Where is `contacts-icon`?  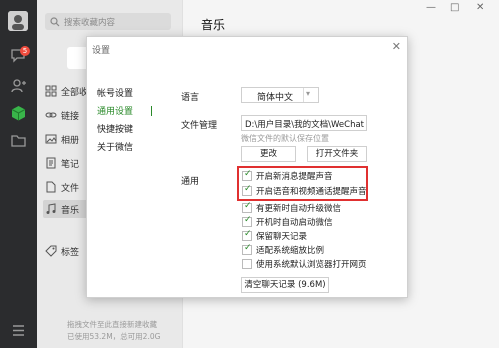
contacts-icon is located at coordinates (18, 85).